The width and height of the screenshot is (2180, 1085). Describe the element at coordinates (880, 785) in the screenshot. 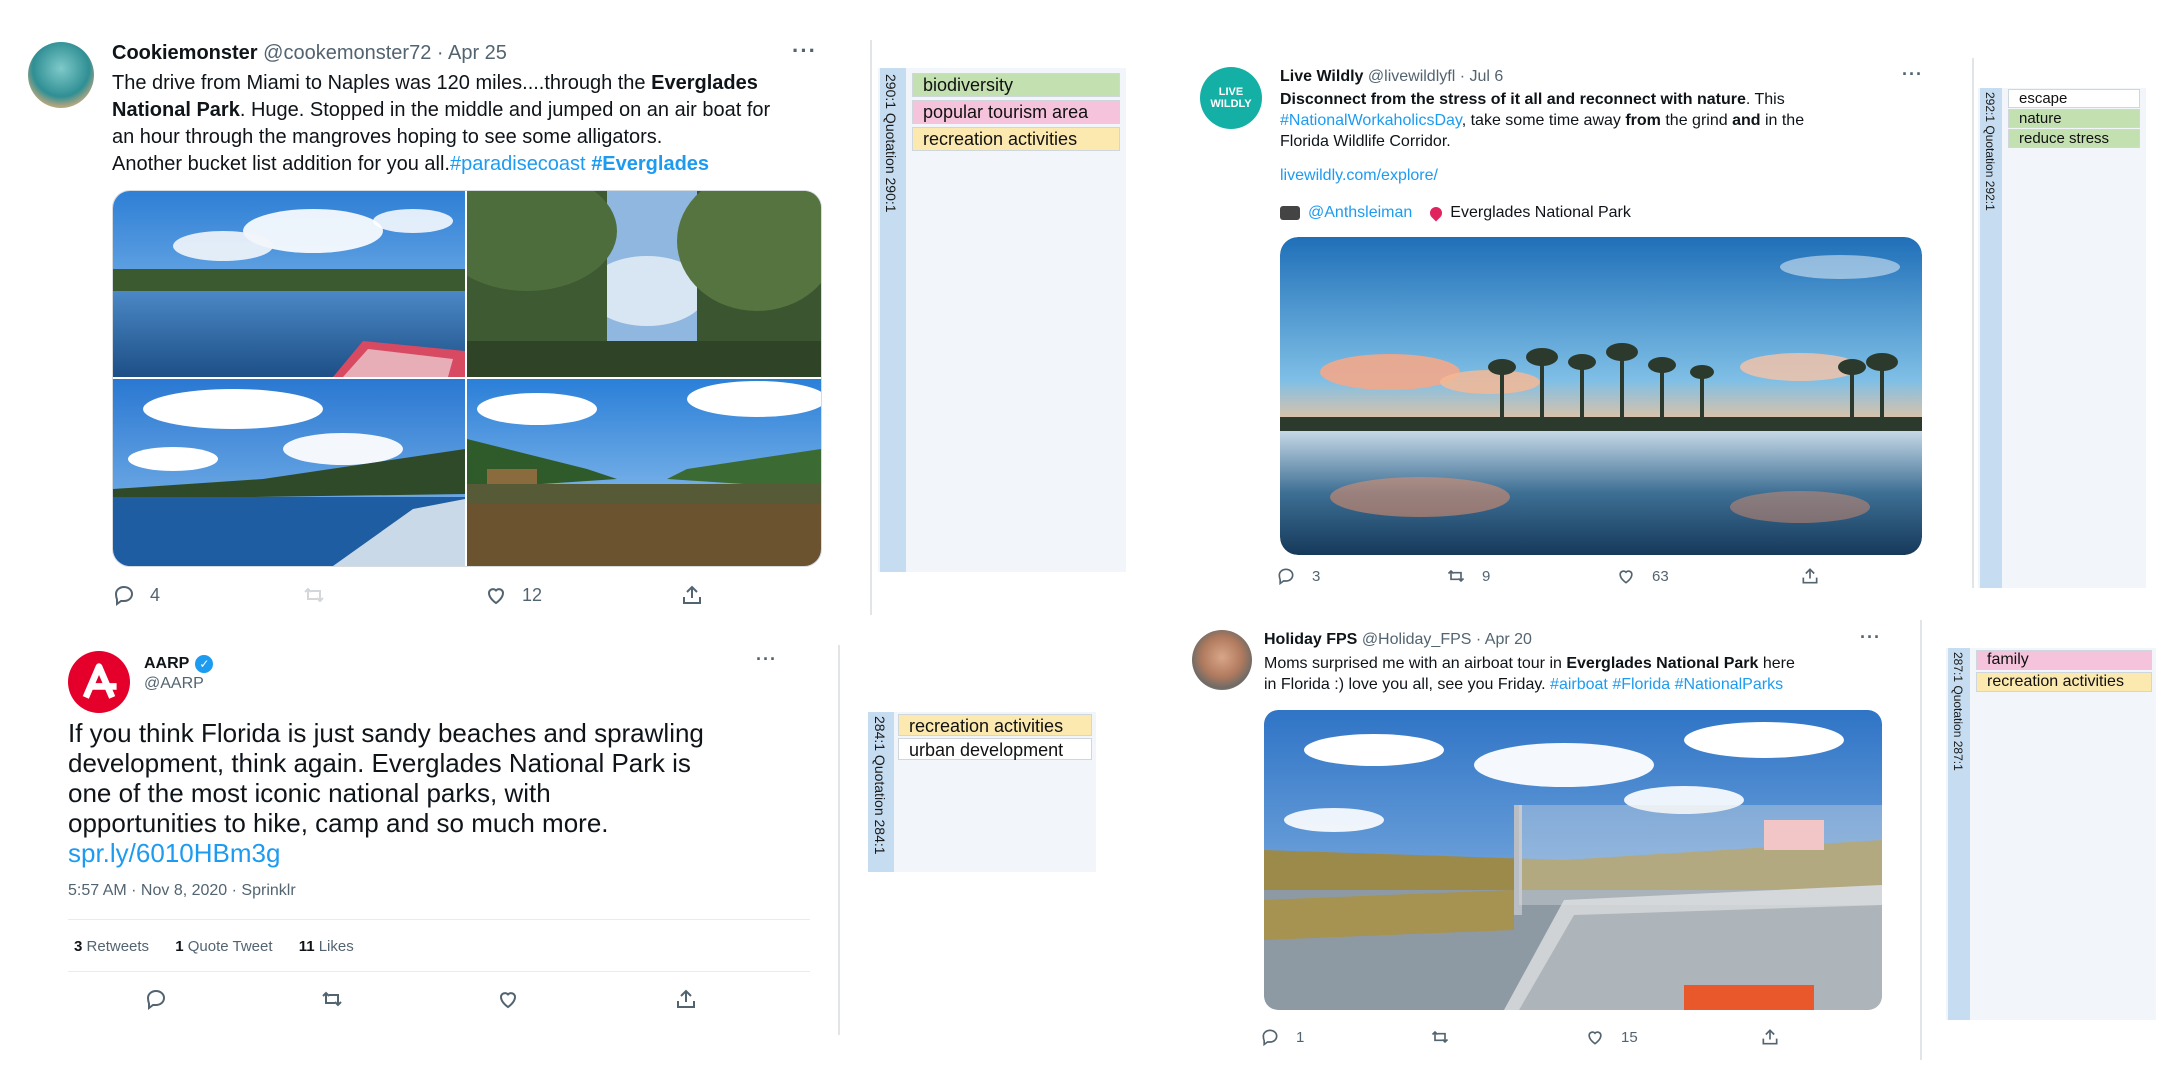

I see `quotation-label: 284:1 Quotation 284:1` at that location.